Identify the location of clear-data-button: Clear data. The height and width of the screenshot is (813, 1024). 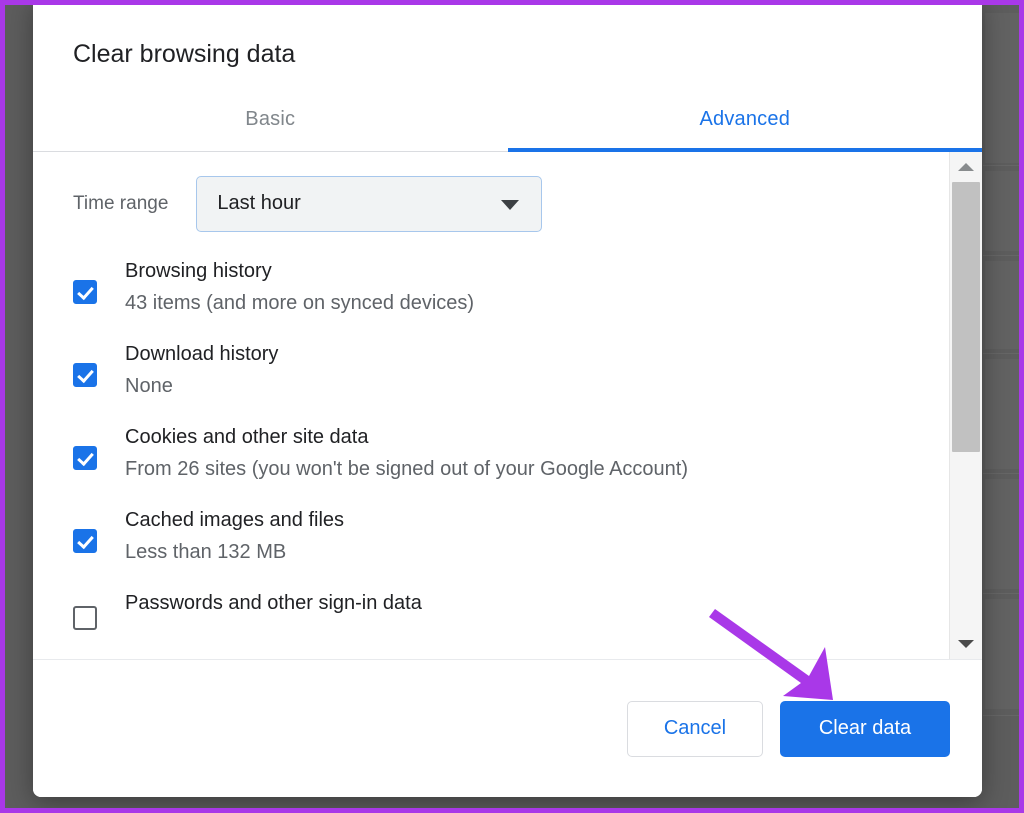
(865, 728).